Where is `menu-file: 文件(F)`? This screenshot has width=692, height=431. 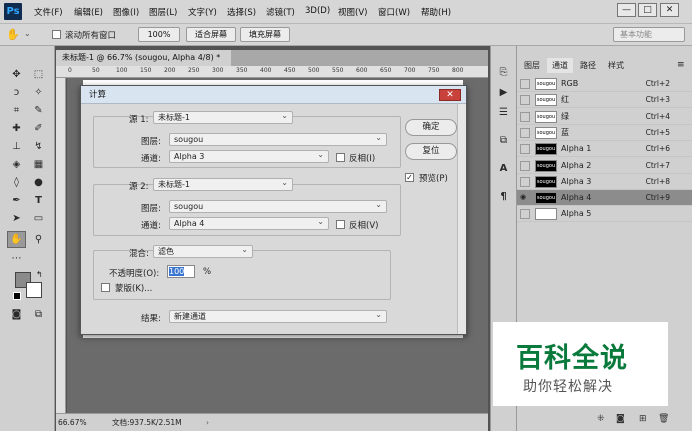
menu-file: 文件(F) is located at coordinates (48, 12).